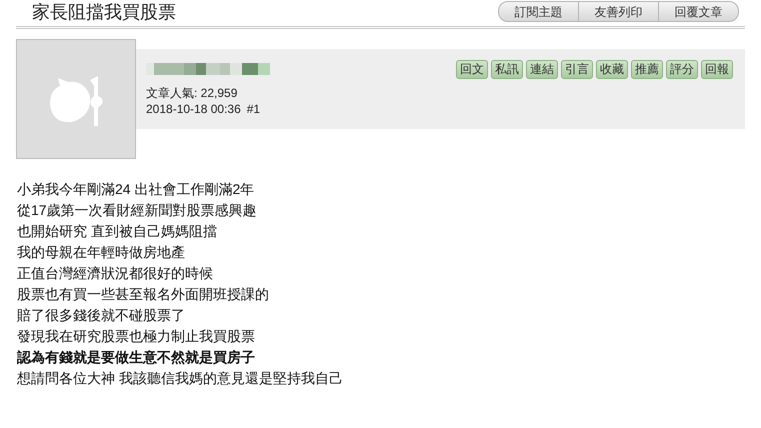 The image size is (761, 428). Describe the element at coordinates (137, 210) in the screenshot. I see `post-text-line: 從17歲第一次看財經新聞對股票感興趣` at that location.